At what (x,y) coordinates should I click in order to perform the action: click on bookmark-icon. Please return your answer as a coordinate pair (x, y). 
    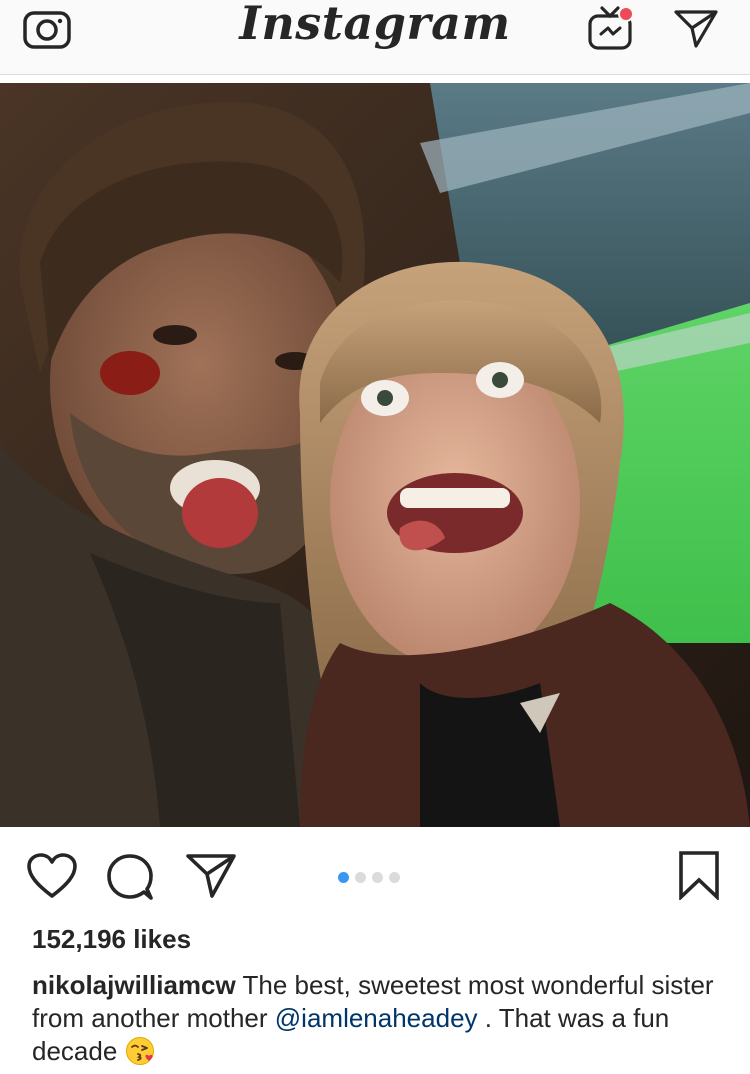
    Looking at the image, I should click on (699, 876).